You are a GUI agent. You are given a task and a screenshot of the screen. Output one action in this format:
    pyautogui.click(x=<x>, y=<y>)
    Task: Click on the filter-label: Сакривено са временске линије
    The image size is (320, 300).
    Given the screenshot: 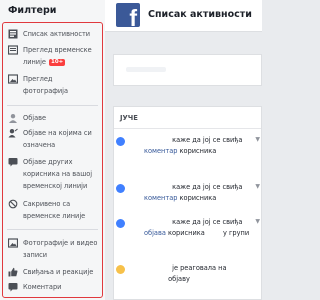 What is the action you would take?
    pyautogui.click(x=54, y=210)
    